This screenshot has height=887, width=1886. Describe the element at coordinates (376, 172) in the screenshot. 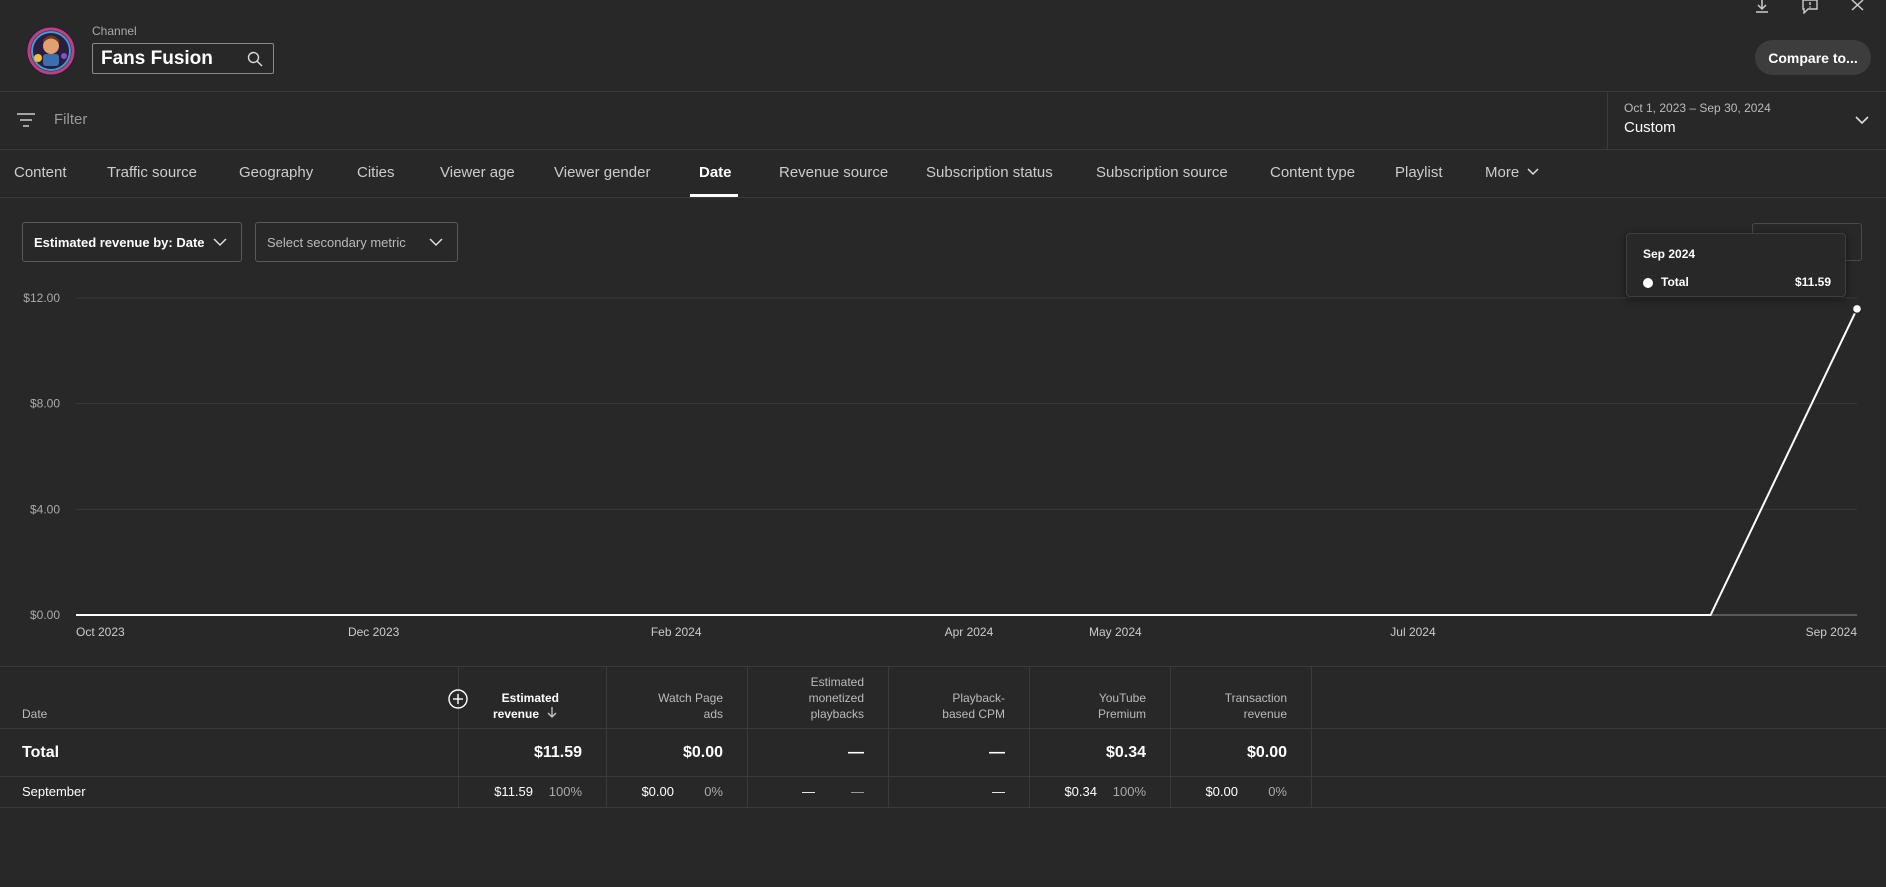

I see `tab-cities: Cities` at that location.